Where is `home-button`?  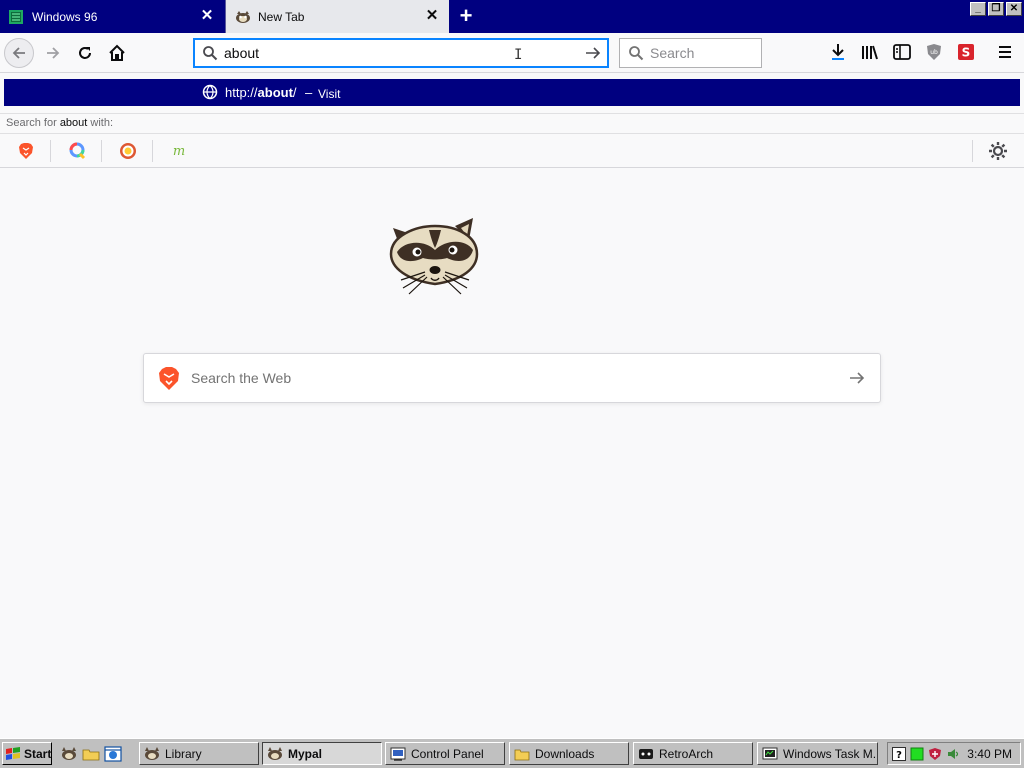
home-button is located at coordinates (117, 53).